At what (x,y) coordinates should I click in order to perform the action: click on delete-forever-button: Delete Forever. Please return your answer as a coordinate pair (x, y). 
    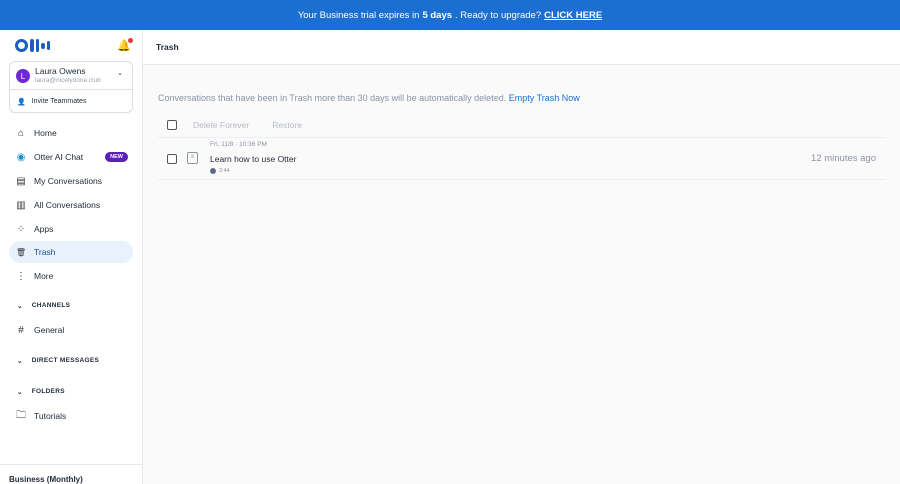
    Looking at the image, I should click on (221, 125).